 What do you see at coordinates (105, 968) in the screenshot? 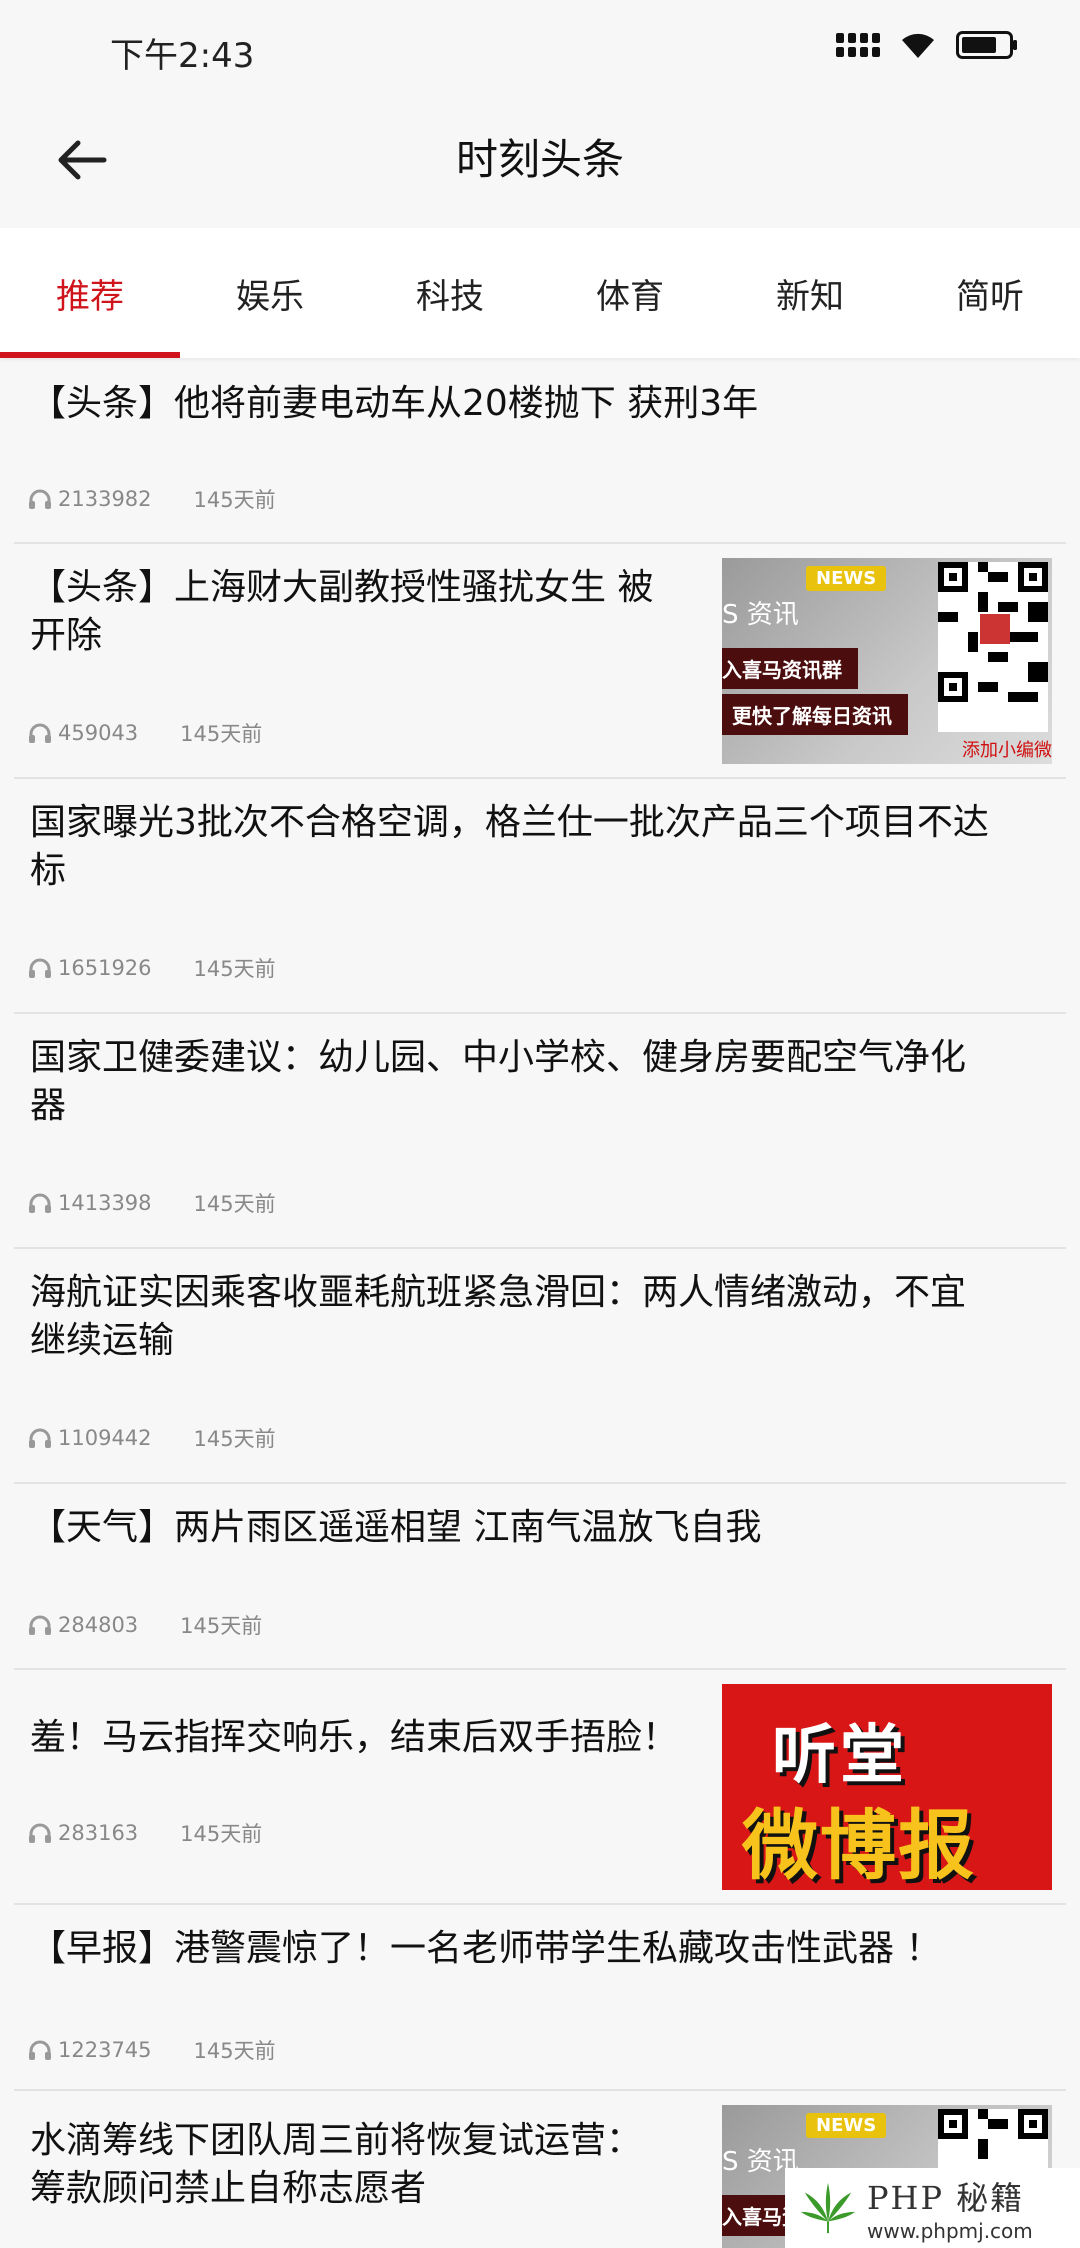
I see `play-count: 1651926` at bounding box center [105, 968].